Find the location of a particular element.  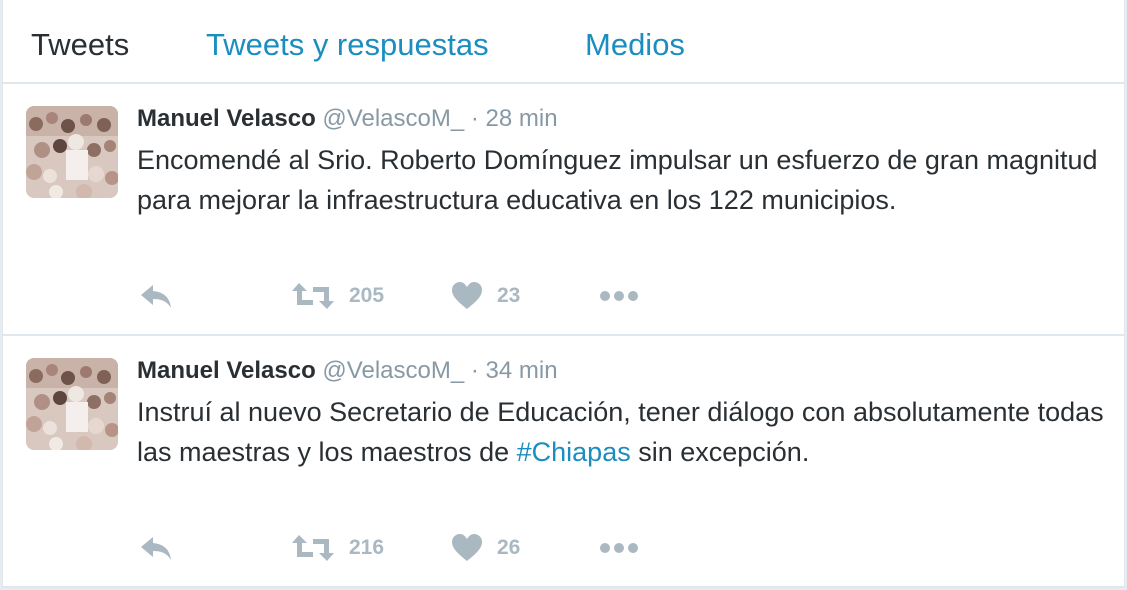

retweet-count: 205 is located at coordinates (367, 295).